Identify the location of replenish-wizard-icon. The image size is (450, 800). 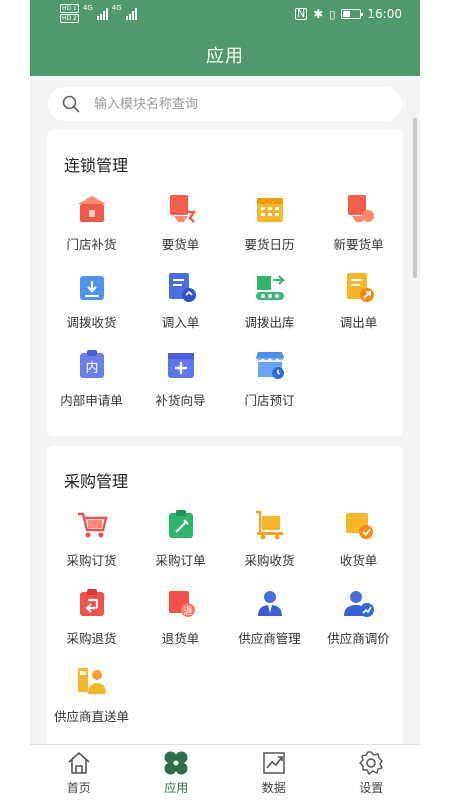
(180, 365).